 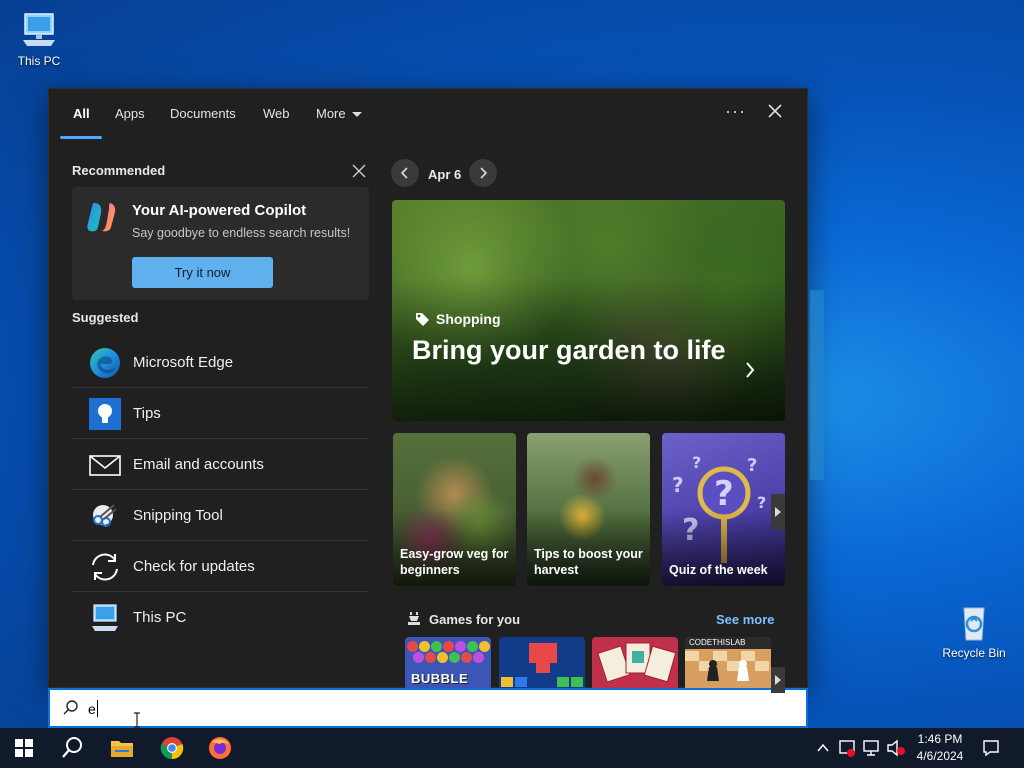 I want to click on taskbar-clock: 1:46 PM 4/6/2024, so click(x=940, y=748).